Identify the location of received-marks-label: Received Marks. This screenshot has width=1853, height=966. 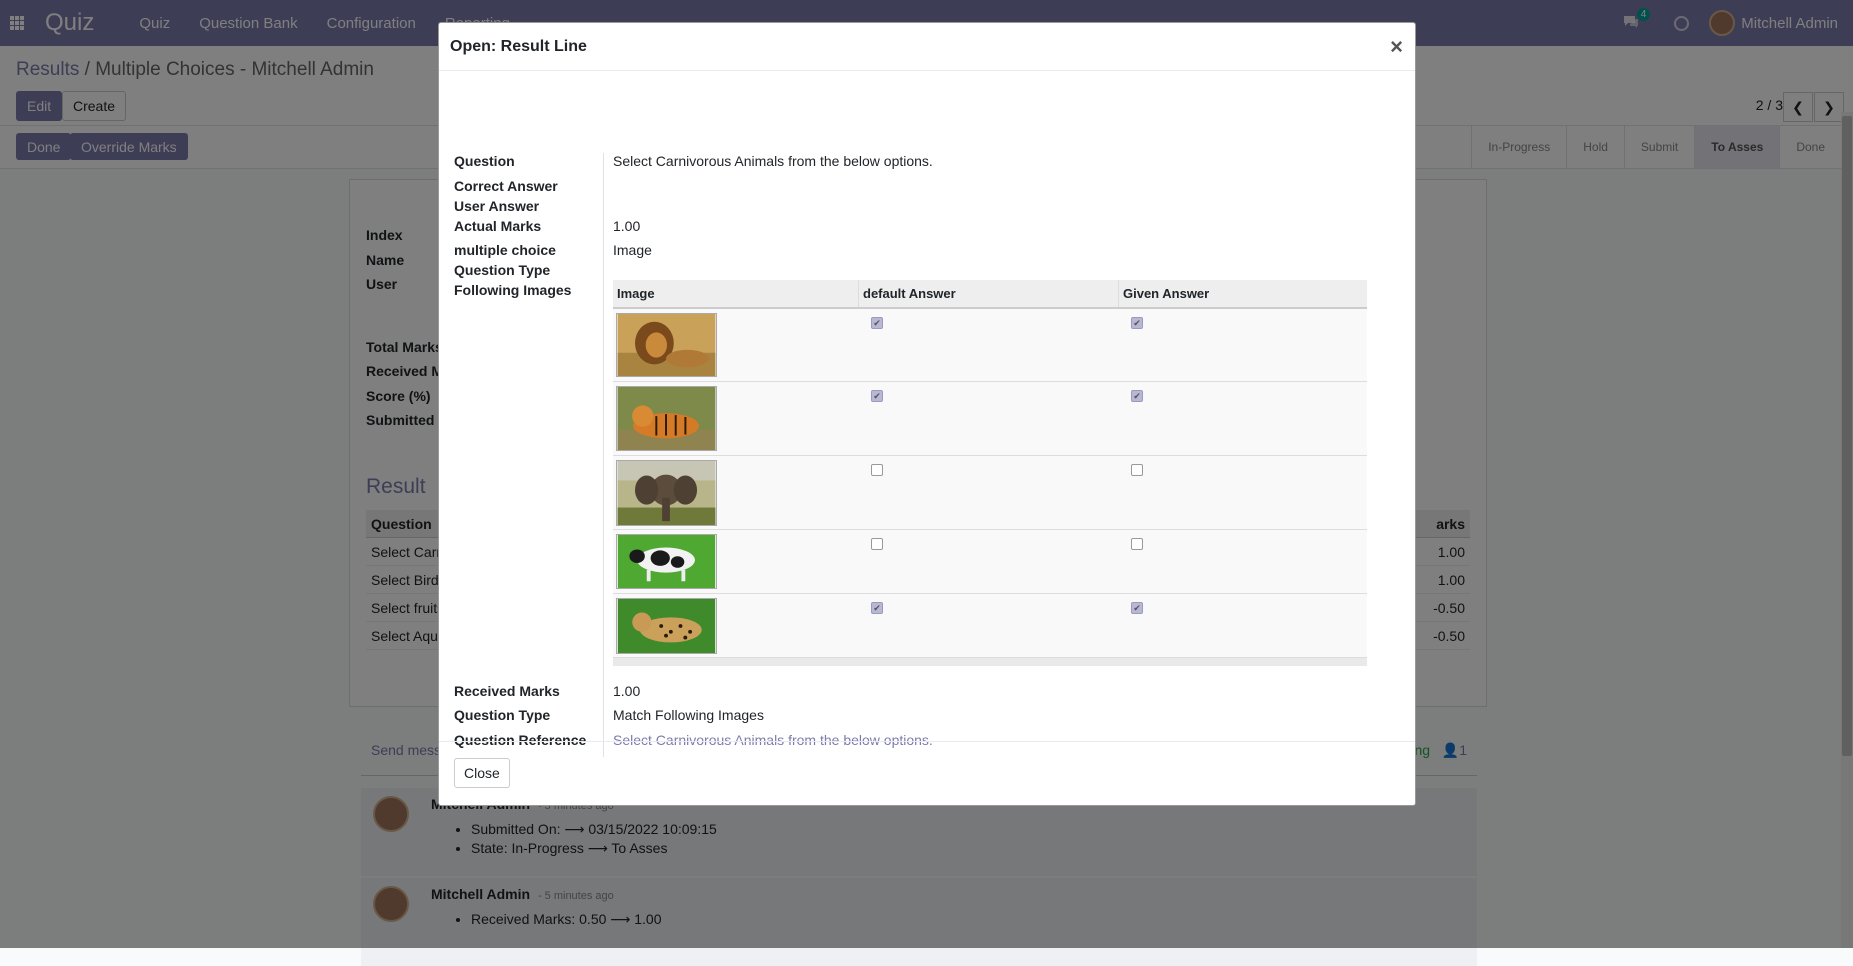
(507, 691).